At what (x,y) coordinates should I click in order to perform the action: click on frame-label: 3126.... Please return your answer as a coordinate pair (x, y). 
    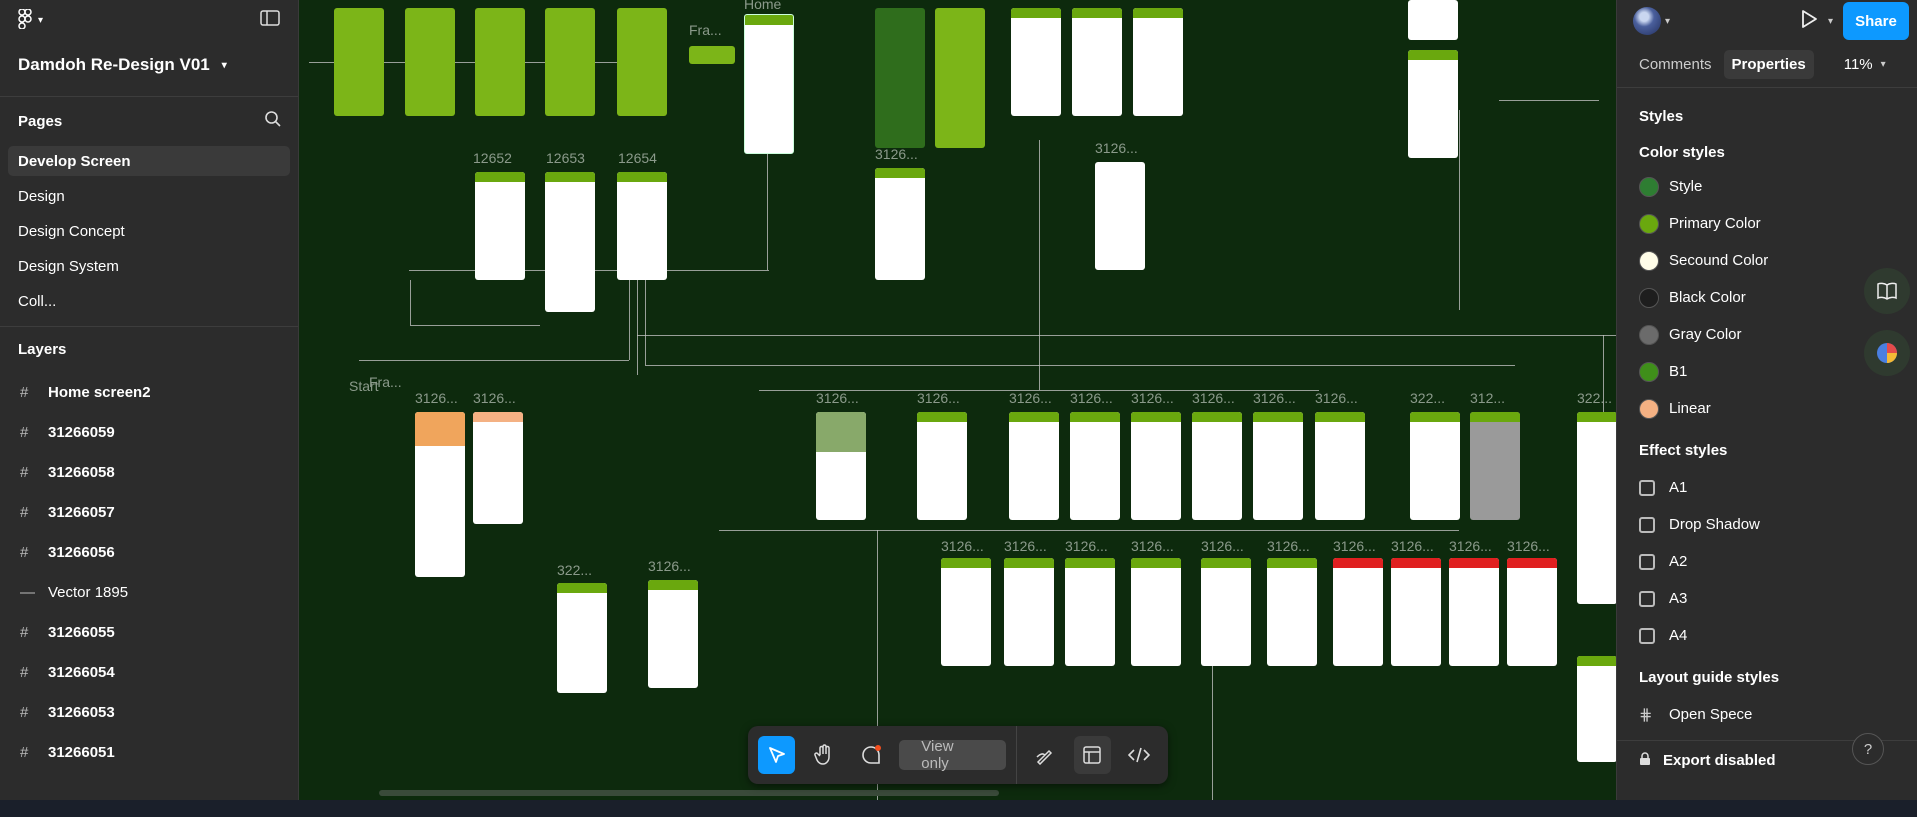
    Looking at the image, I should click on (1412, 546).